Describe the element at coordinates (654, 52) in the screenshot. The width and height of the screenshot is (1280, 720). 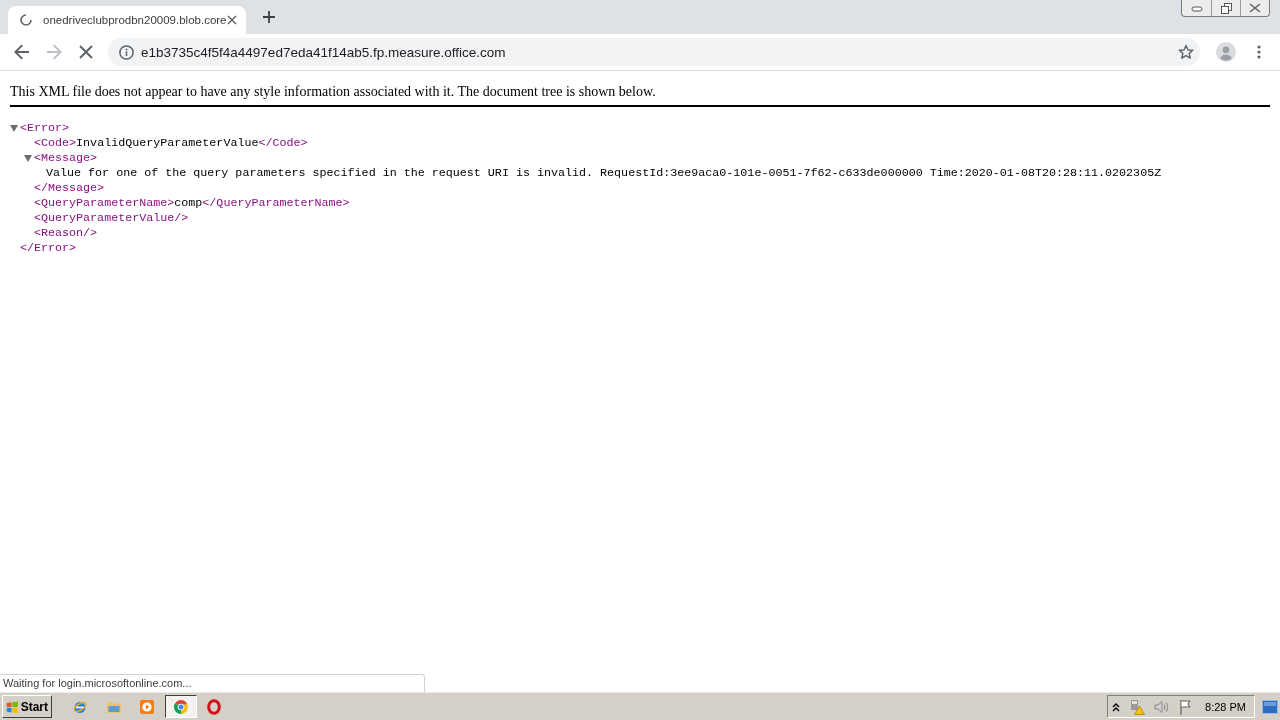
I see `address-bar: e1b3735c4f5f4a4497ed7eda41f14ab5.fp.measure.office.com` at that location.